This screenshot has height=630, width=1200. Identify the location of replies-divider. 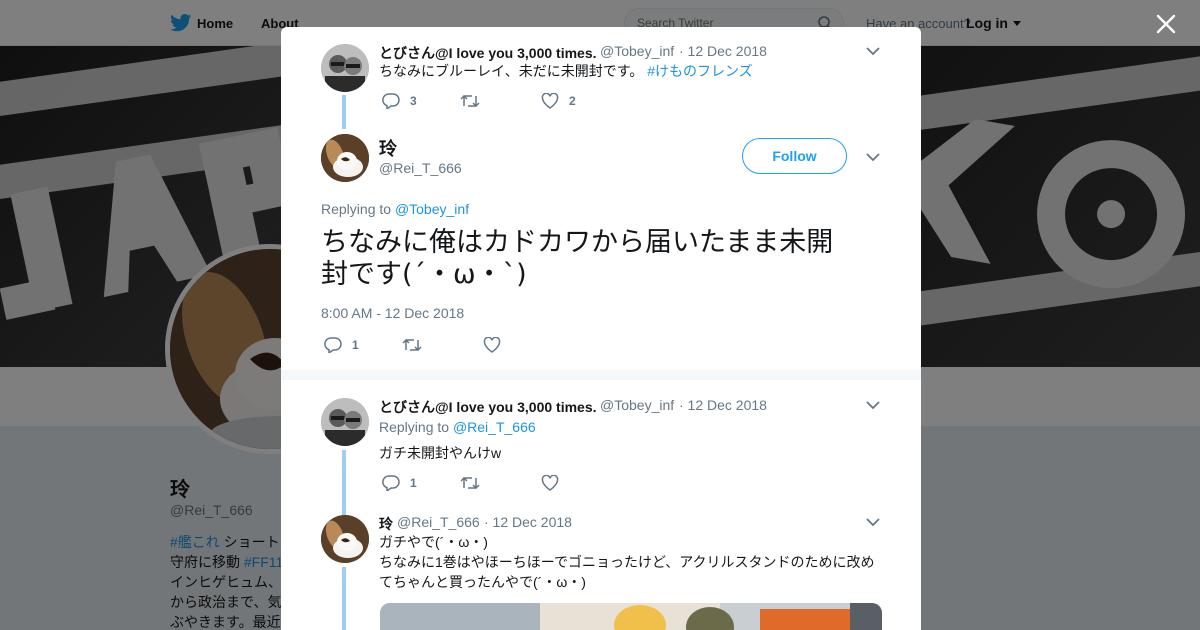
(601, 375).